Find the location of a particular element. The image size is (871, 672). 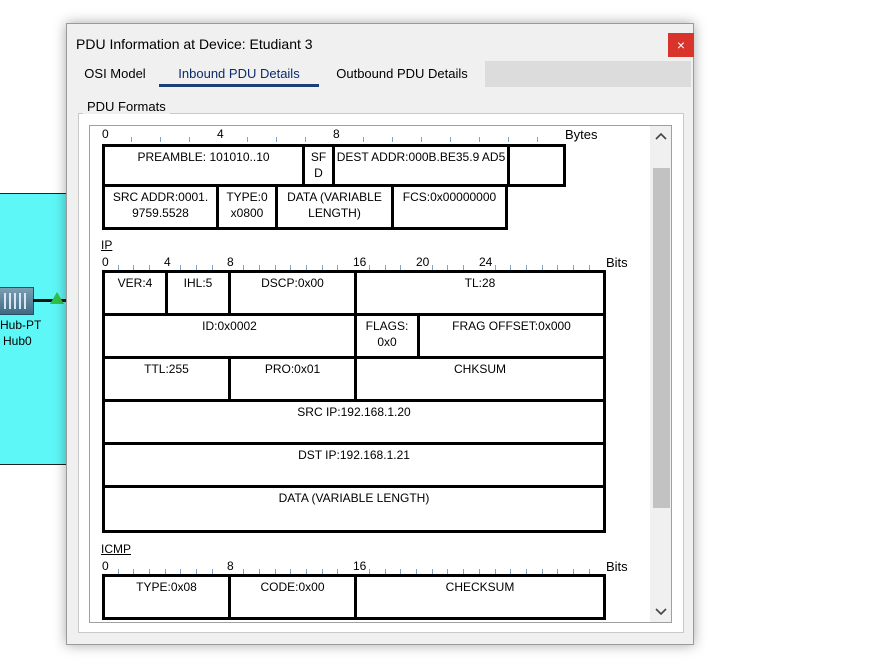

scroll-thumb is located at coordinates (661, 338).